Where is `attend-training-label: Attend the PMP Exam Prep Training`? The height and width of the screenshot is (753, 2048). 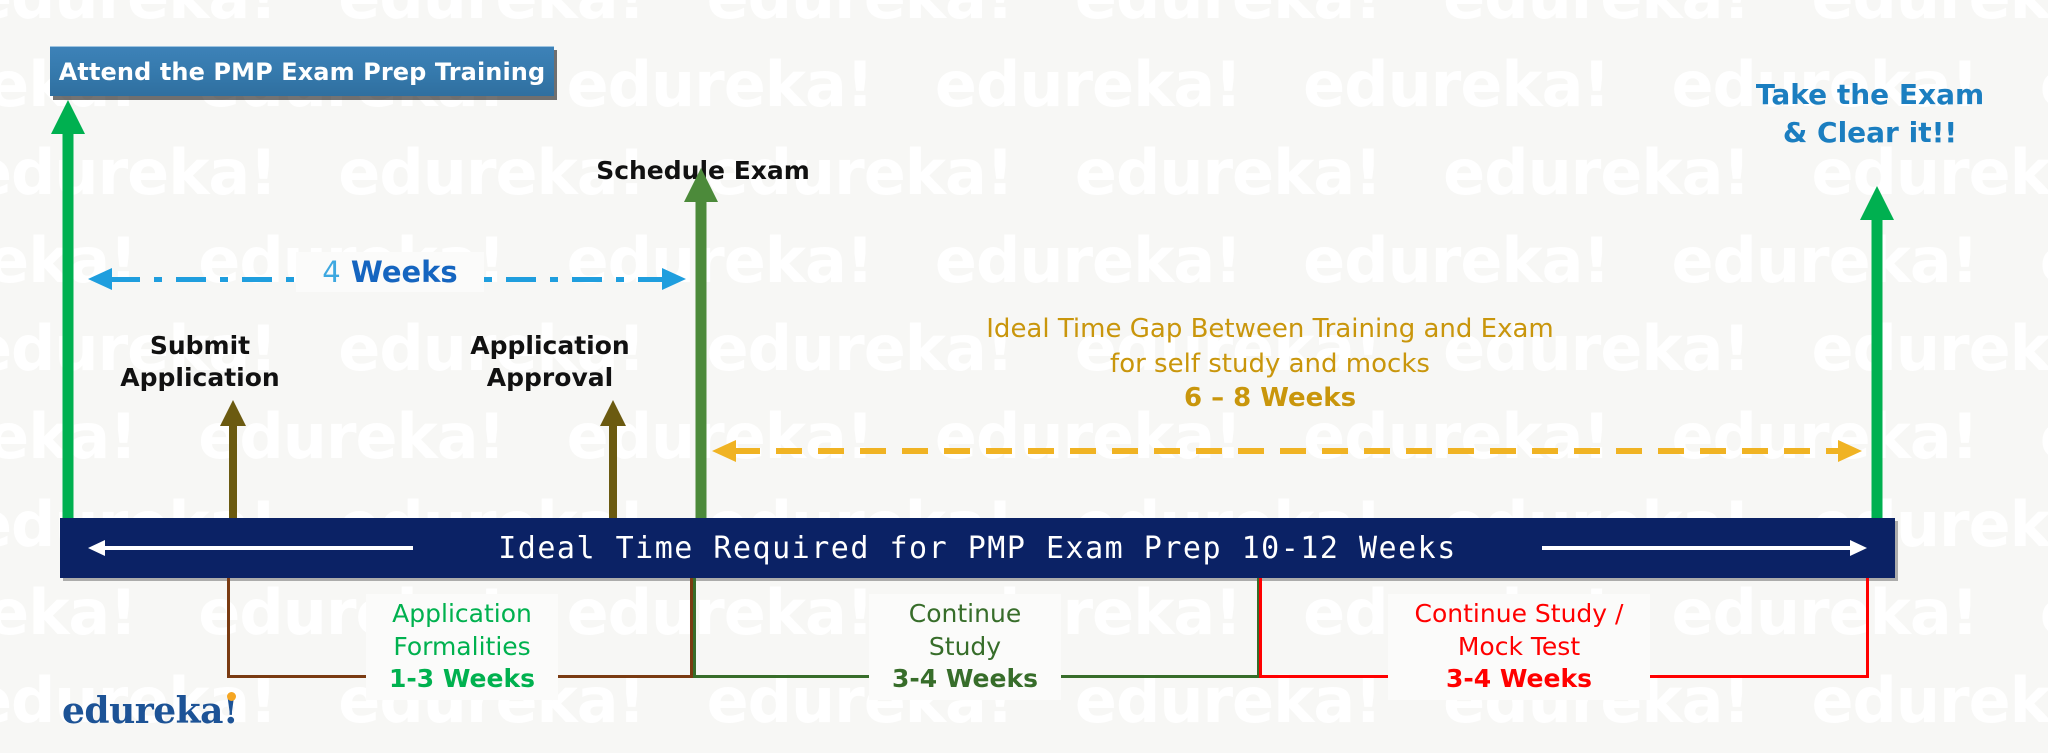 attend-training-label: Attend the PMP Exam Prep Training is located at coordinates (302, 71).